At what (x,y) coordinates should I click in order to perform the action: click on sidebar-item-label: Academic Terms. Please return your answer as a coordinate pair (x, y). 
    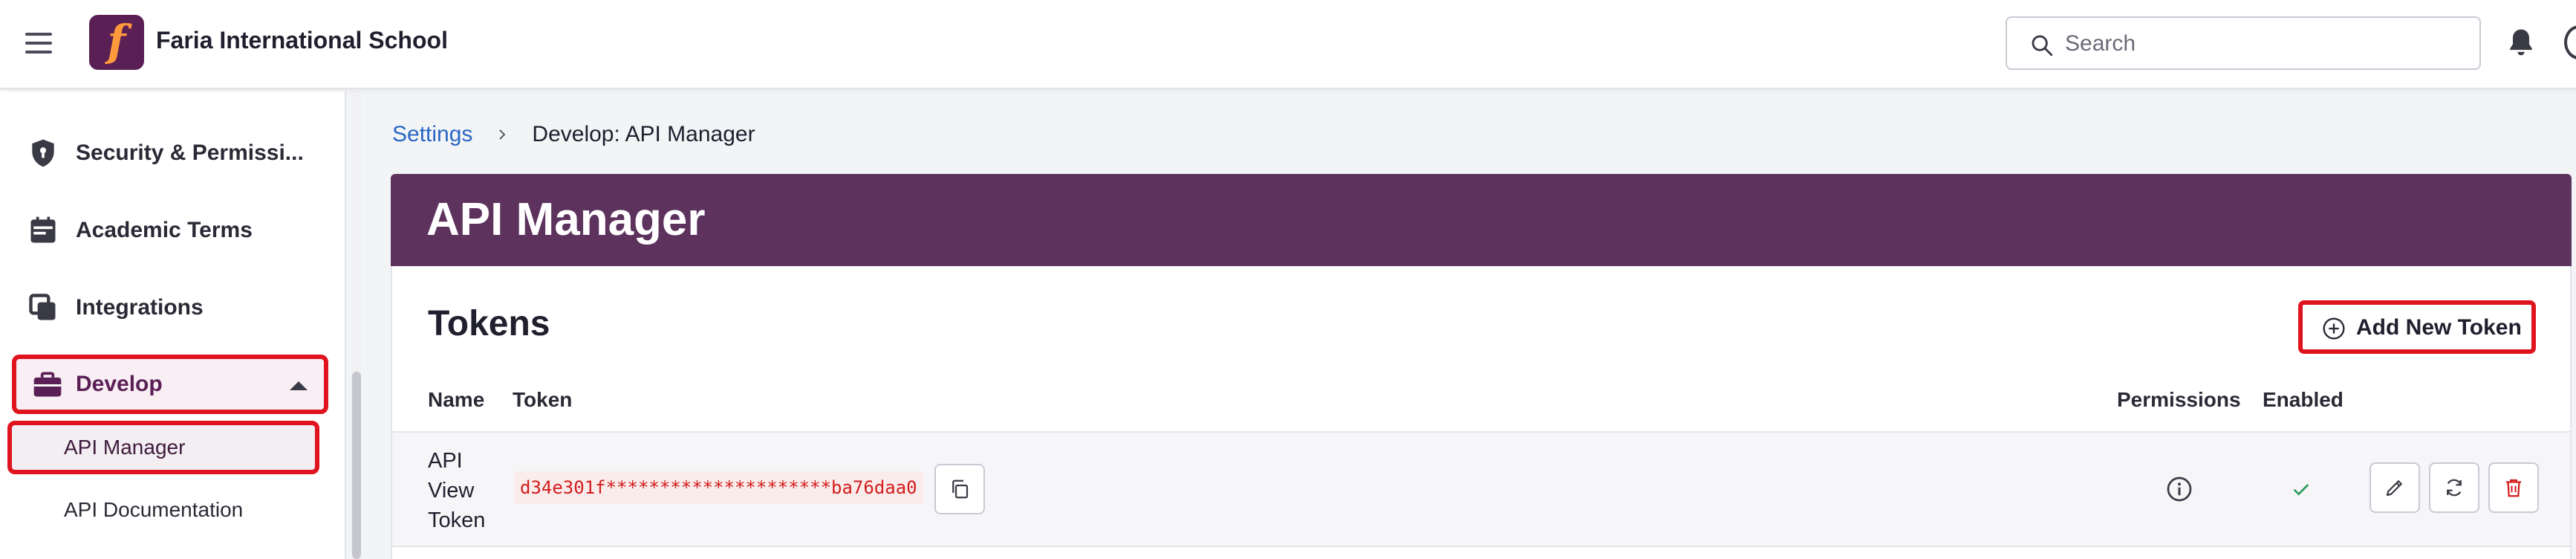
    Looking at the image, I should click on (164, 230).